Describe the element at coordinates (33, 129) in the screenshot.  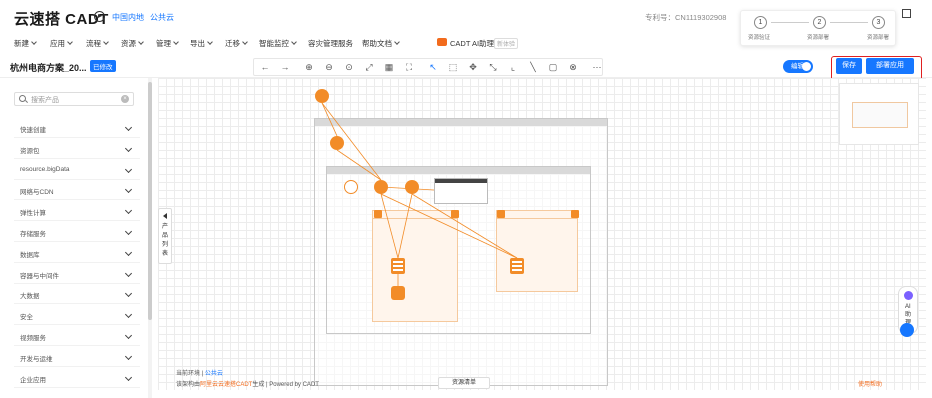
I see `category-item: 快速创建` at that location.